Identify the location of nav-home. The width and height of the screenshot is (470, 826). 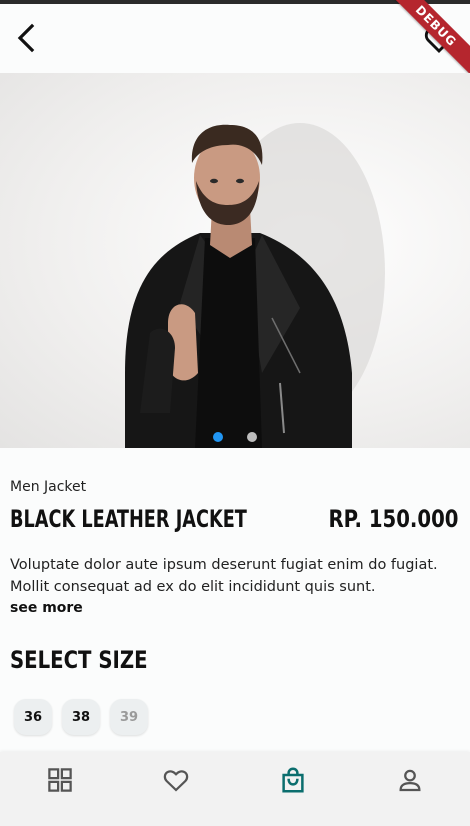
(60, 780).